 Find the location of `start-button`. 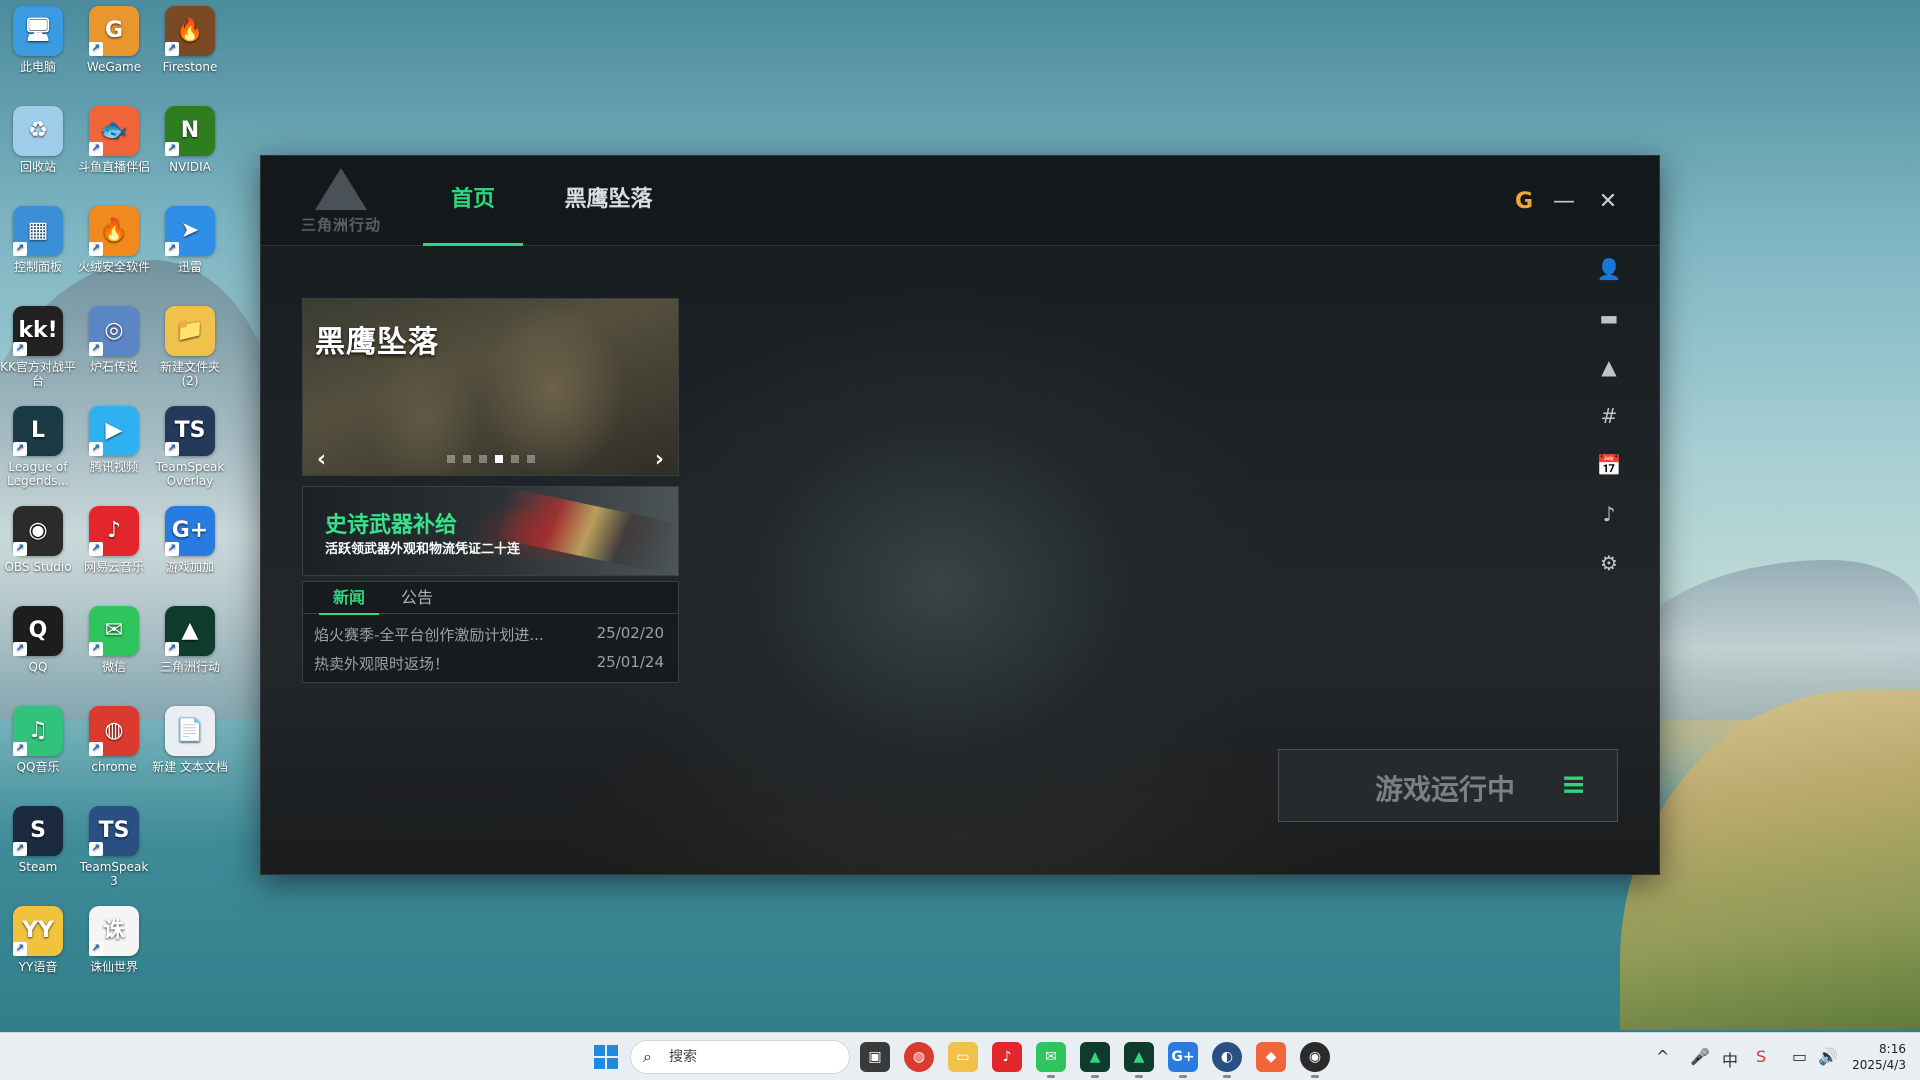

start-button is located at coordinates (606, 1057).